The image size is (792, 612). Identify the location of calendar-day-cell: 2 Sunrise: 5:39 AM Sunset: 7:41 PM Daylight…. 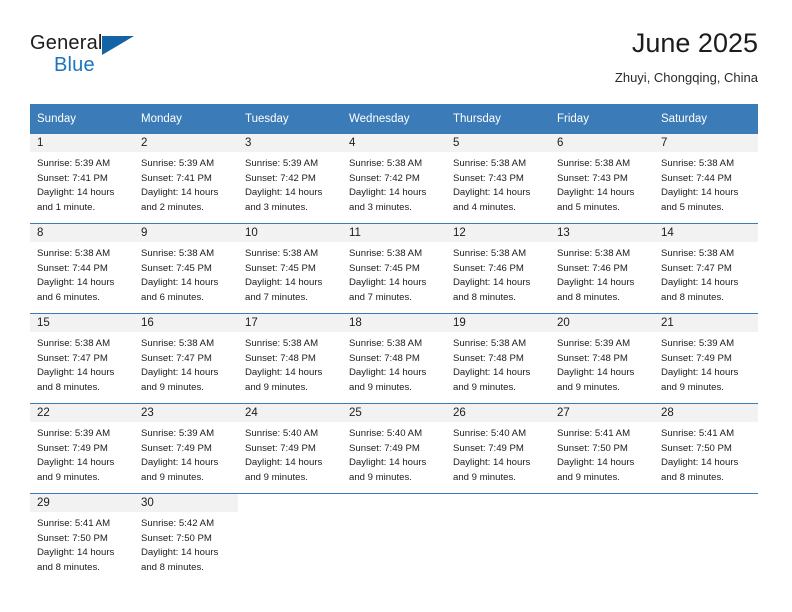
(186, 179).